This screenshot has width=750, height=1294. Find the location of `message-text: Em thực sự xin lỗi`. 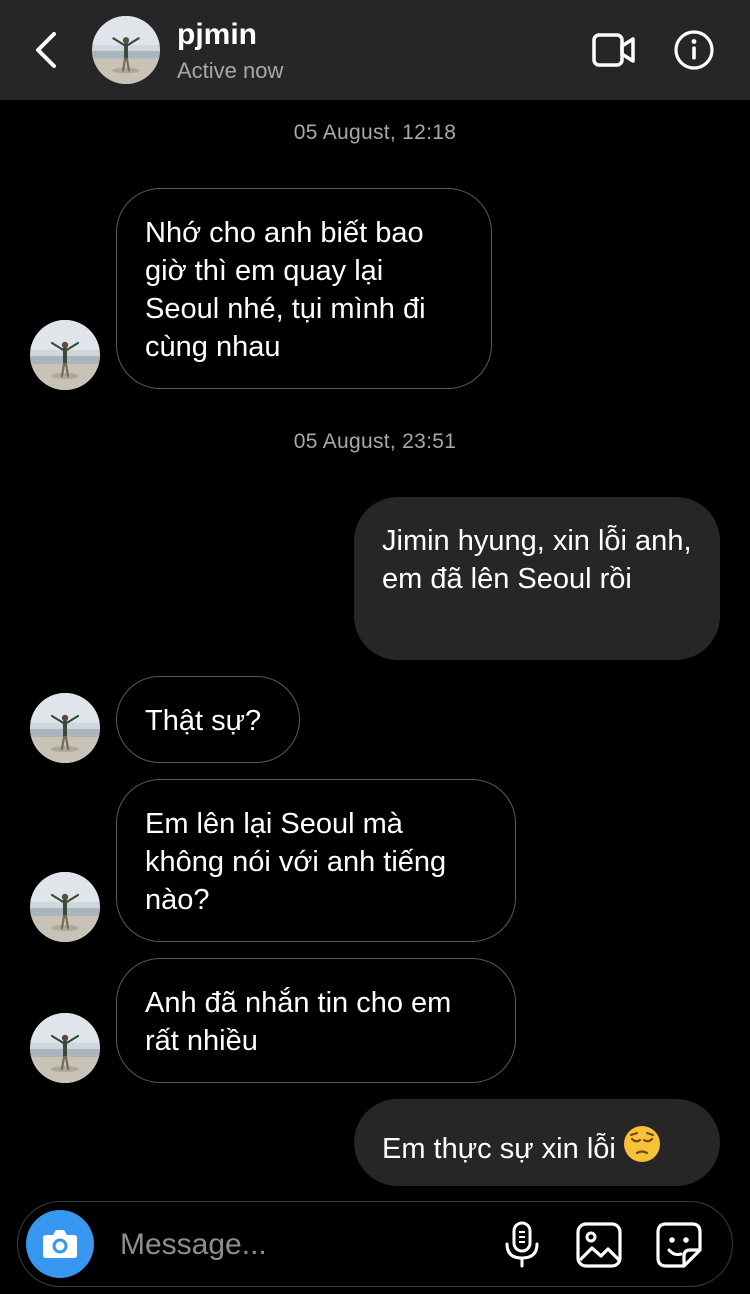

message-text: Em thực sự xin lỗi is located at coordinates (499, 1149).